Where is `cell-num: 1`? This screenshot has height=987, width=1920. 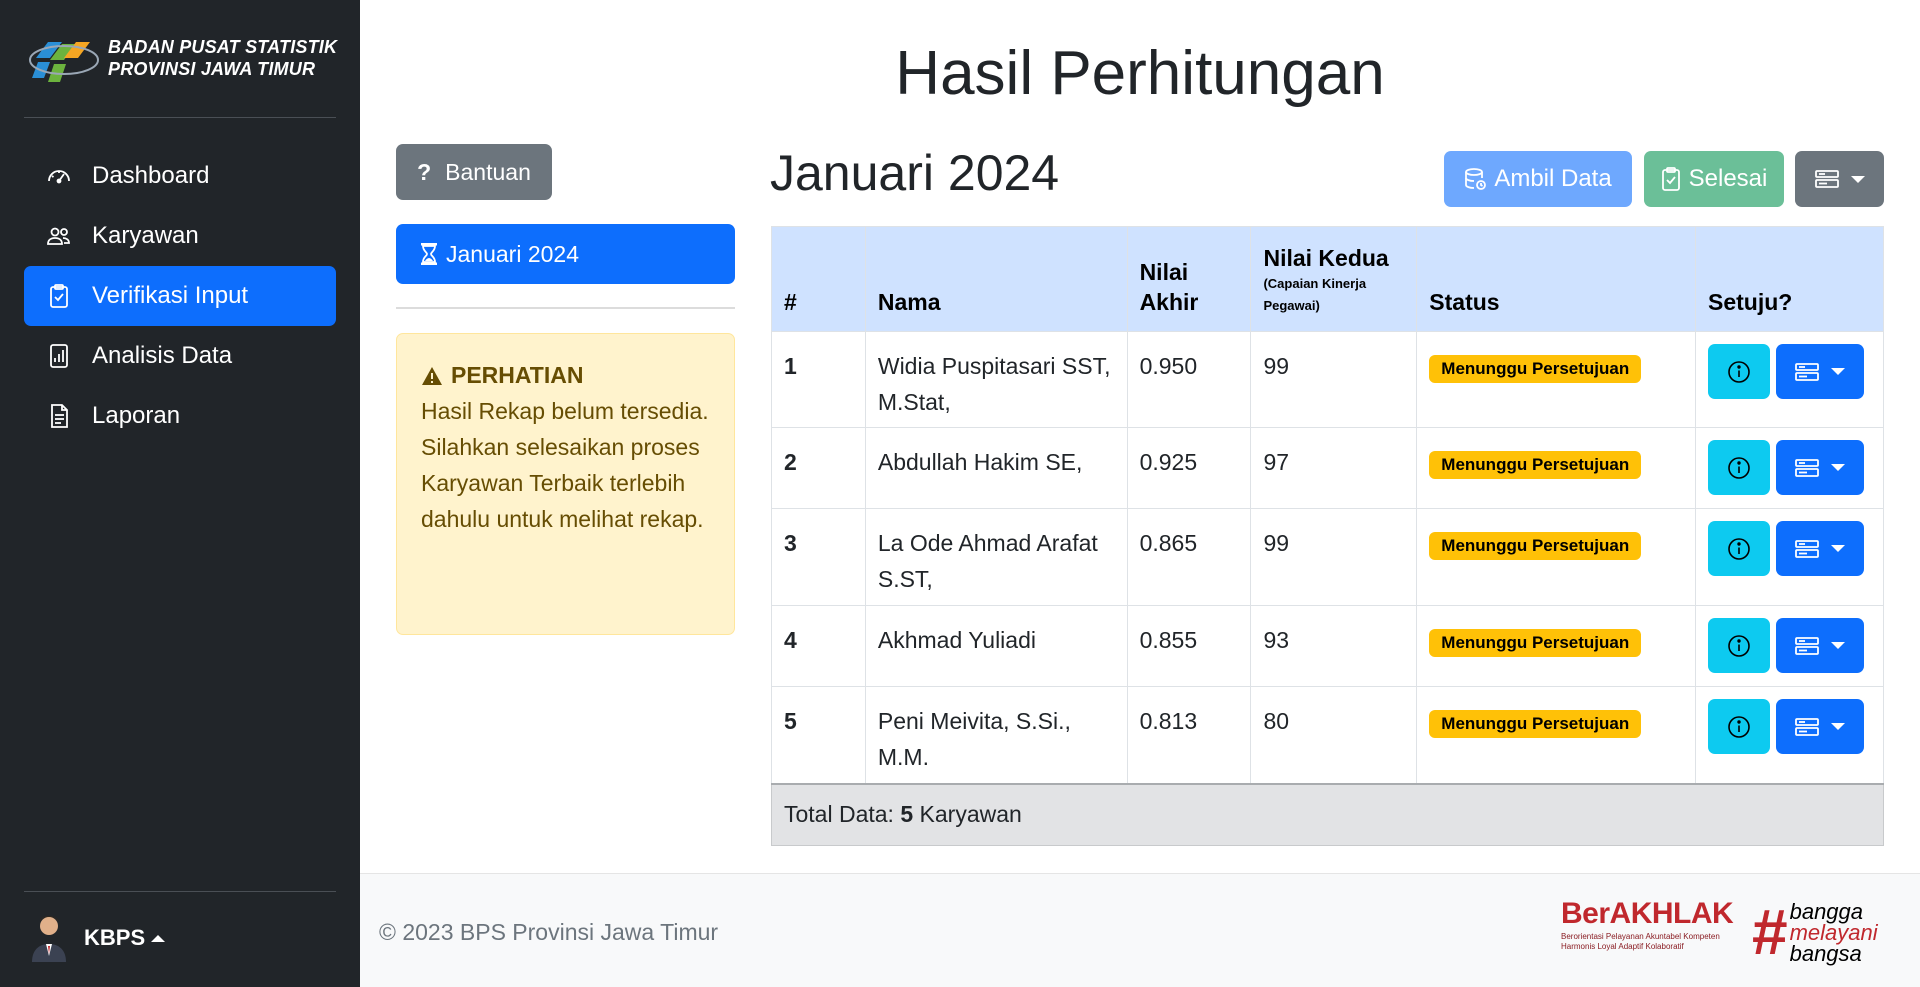
cell-num: 1 is located at coordinates (818, 379).